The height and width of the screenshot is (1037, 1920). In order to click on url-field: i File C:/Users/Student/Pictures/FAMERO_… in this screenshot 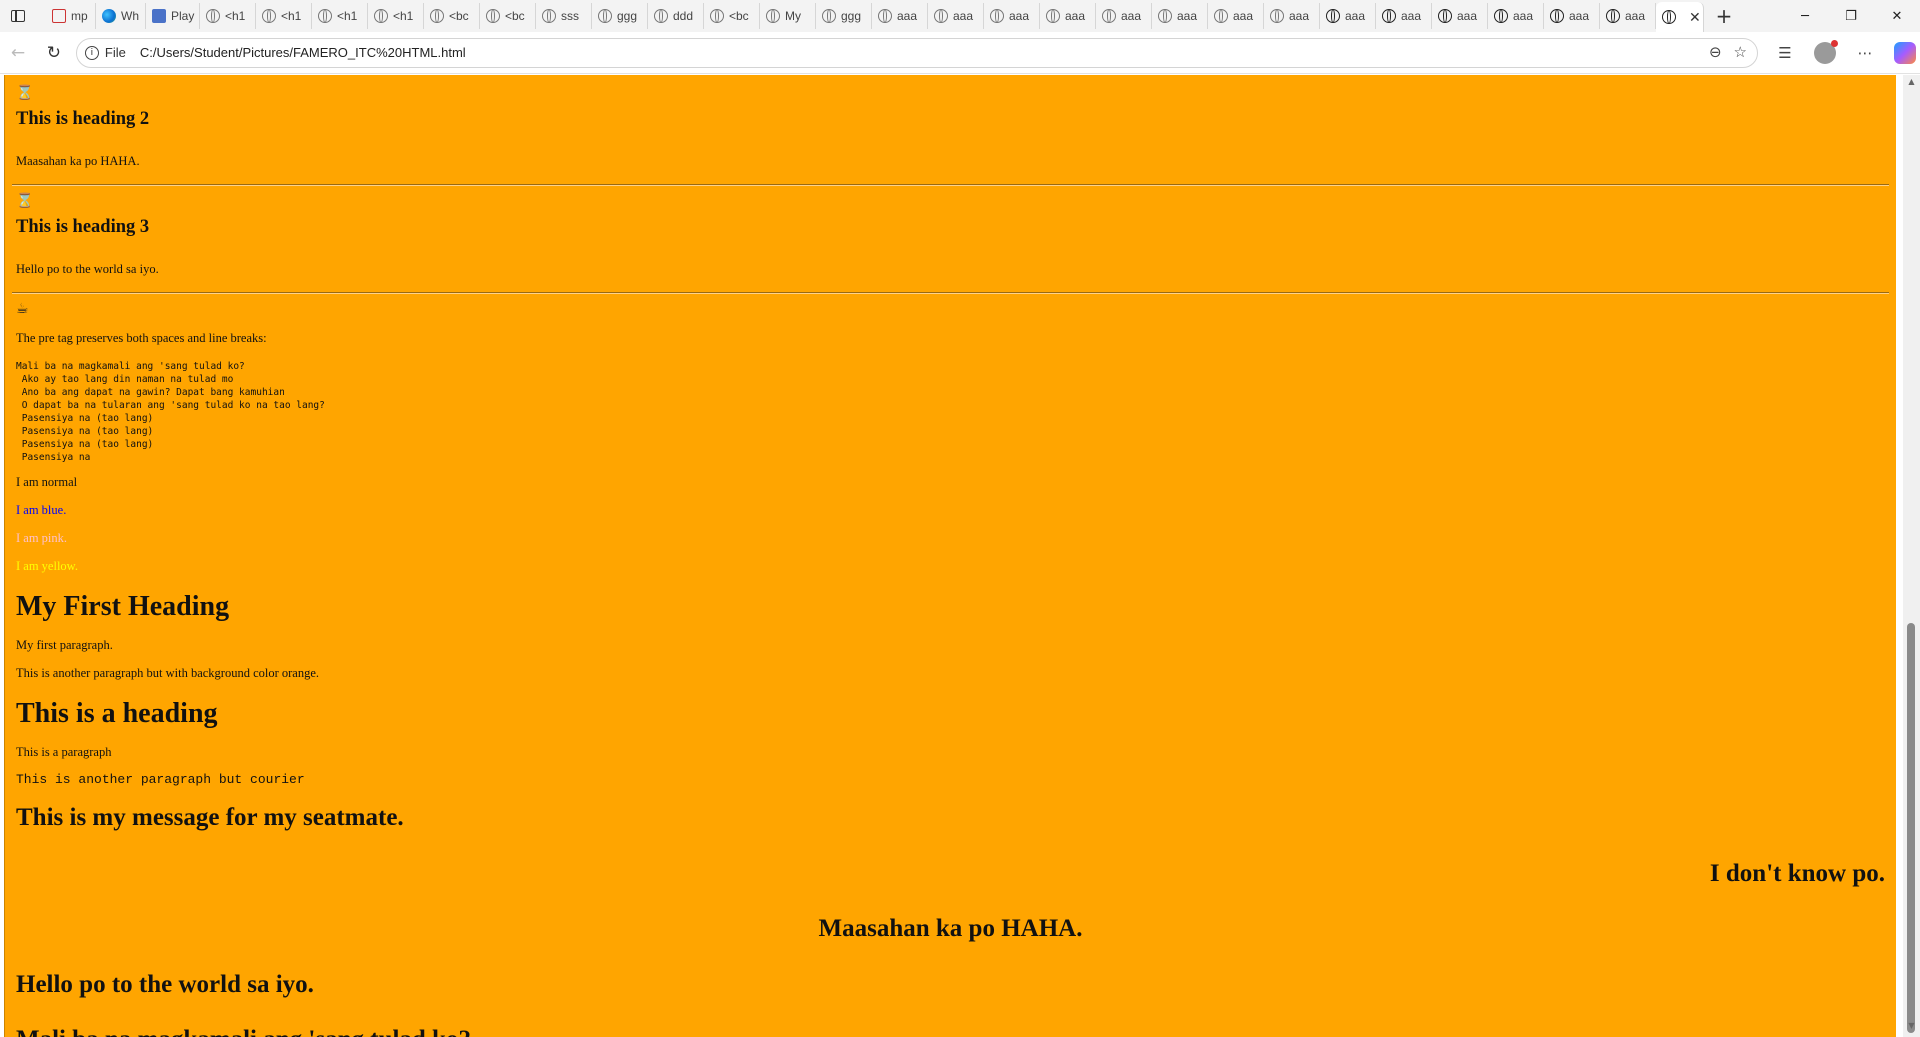, I will do `click(916, 52)`.